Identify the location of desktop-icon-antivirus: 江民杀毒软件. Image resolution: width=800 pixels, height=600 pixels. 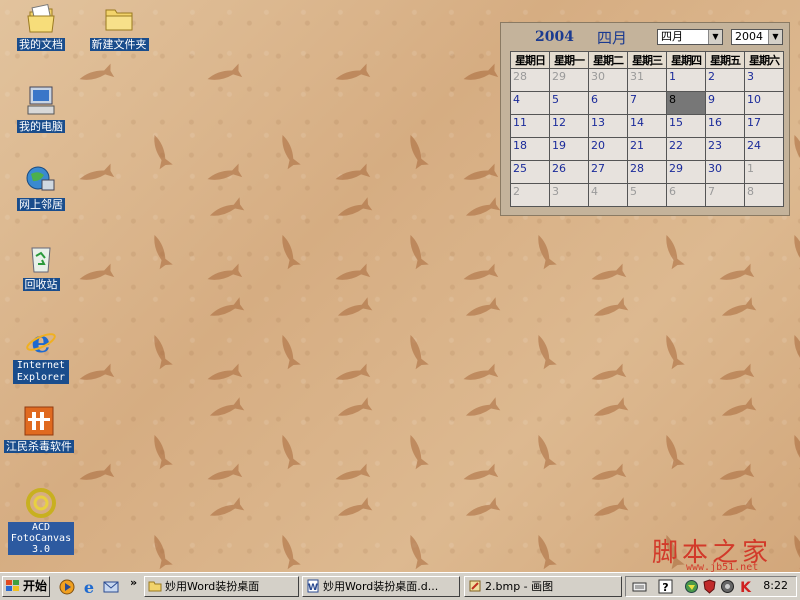
(39, 428).